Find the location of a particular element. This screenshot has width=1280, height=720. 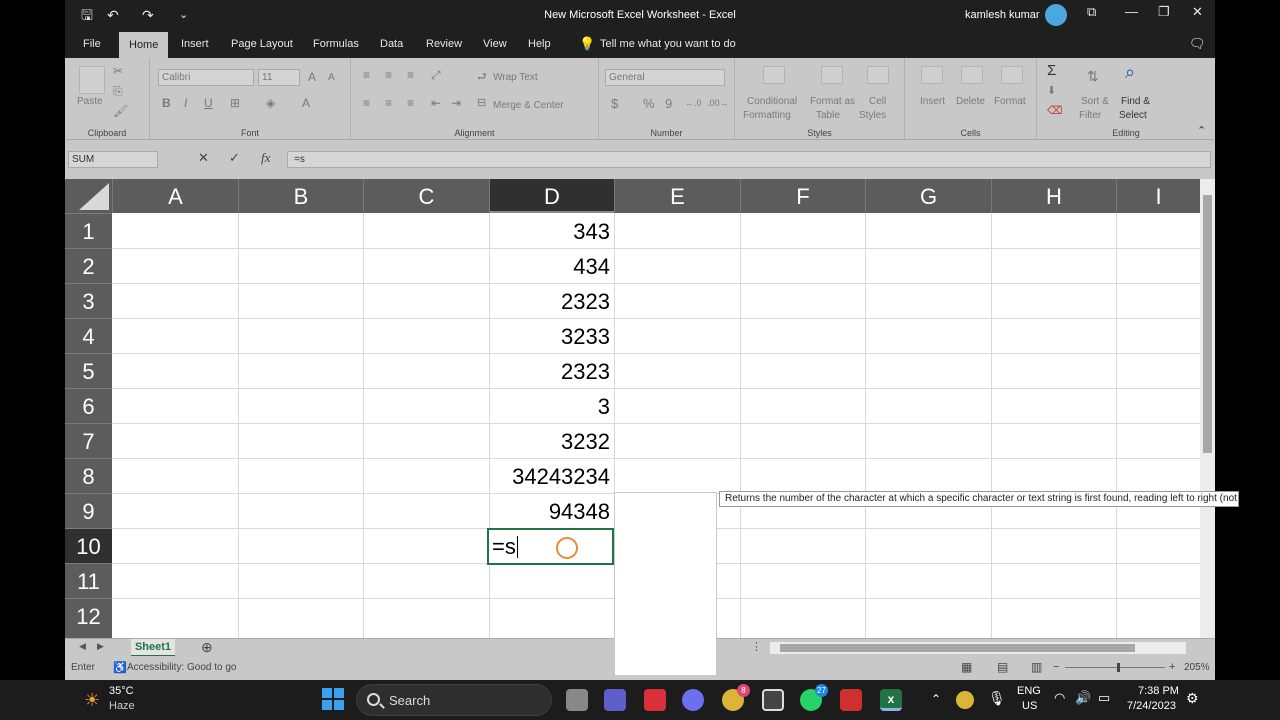

sort-label: Sort & is located at coordinates (1095, 101).